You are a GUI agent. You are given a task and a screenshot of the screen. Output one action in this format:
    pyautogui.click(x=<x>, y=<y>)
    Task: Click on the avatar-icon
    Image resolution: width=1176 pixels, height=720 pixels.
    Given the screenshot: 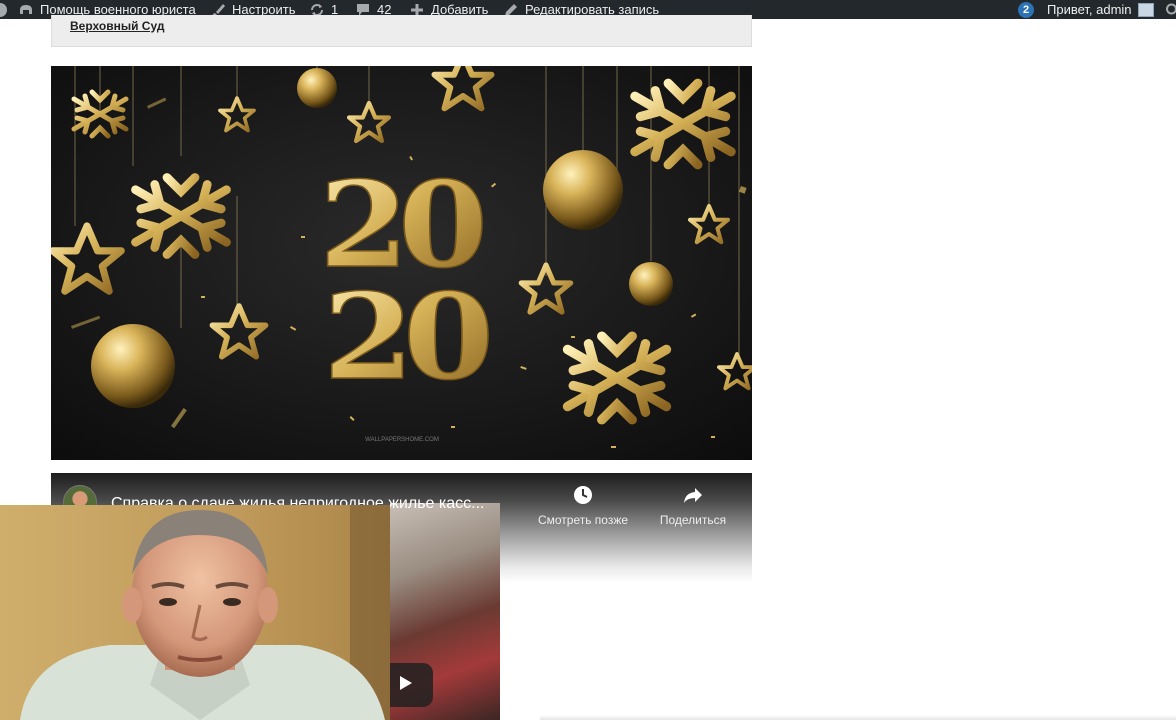 What is the action you would take?
    pyautogui.click(x=1145, y=9)
    